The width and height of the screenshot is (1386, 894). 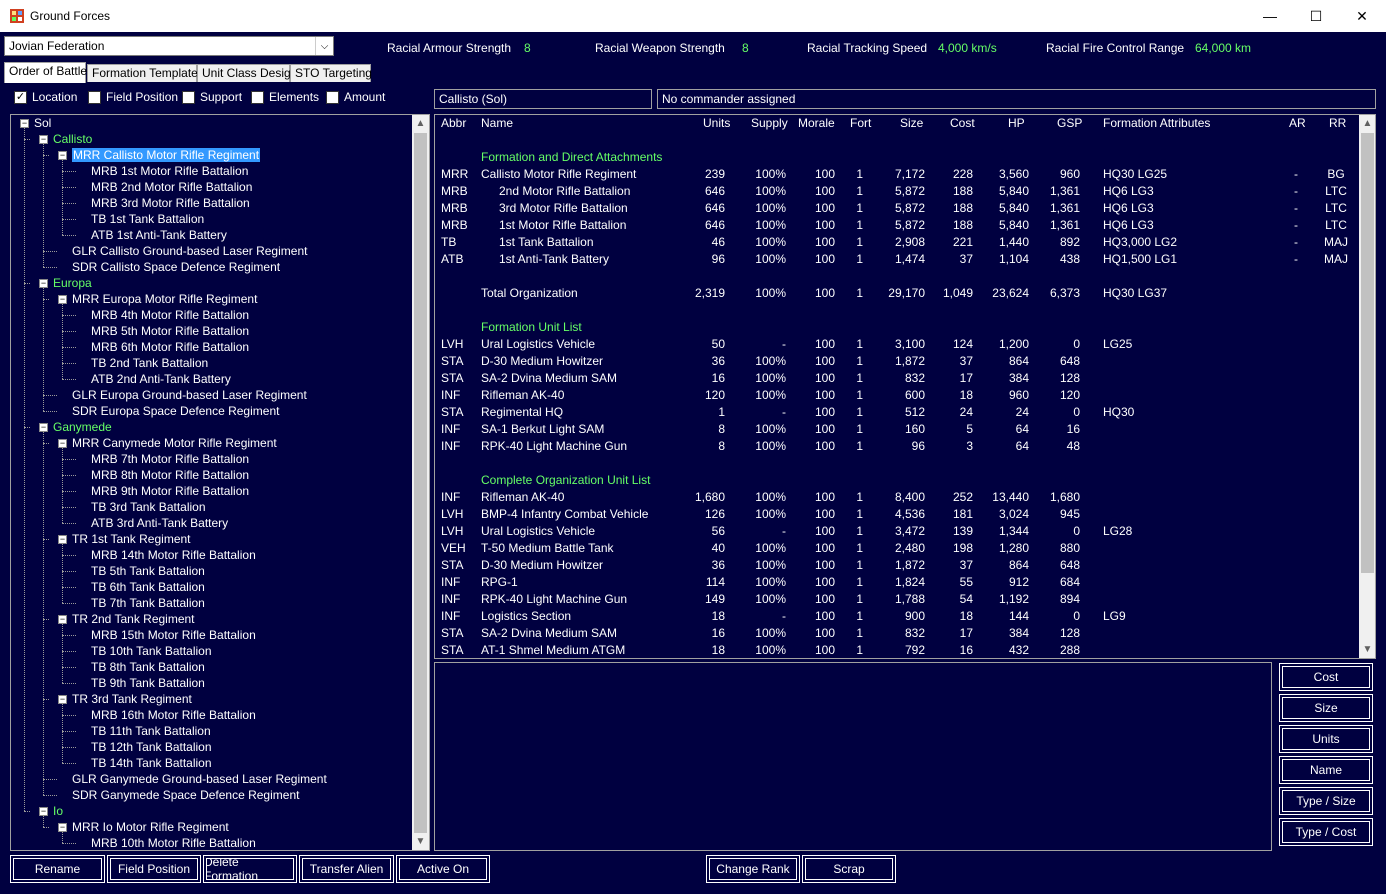 I want to click on tree-node: MRB 14th Motor Rifle Battalion, so click(x=173, y=555).